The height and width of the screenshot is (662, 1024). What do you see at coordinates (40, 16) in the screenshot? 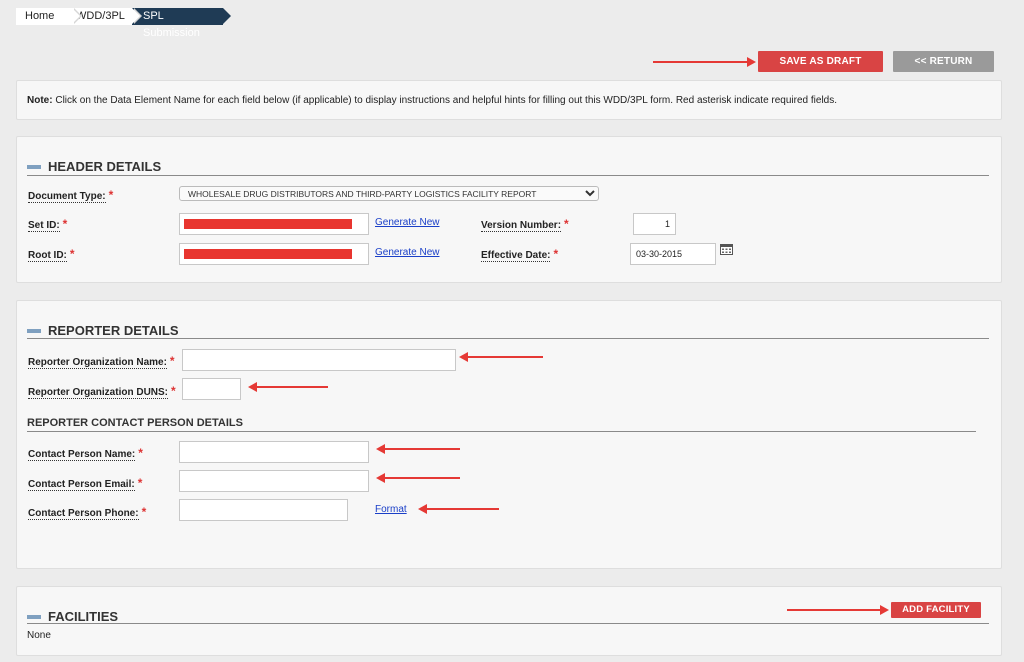
I see `breadcrumb-label: Home` at bounding box center [40, 16].